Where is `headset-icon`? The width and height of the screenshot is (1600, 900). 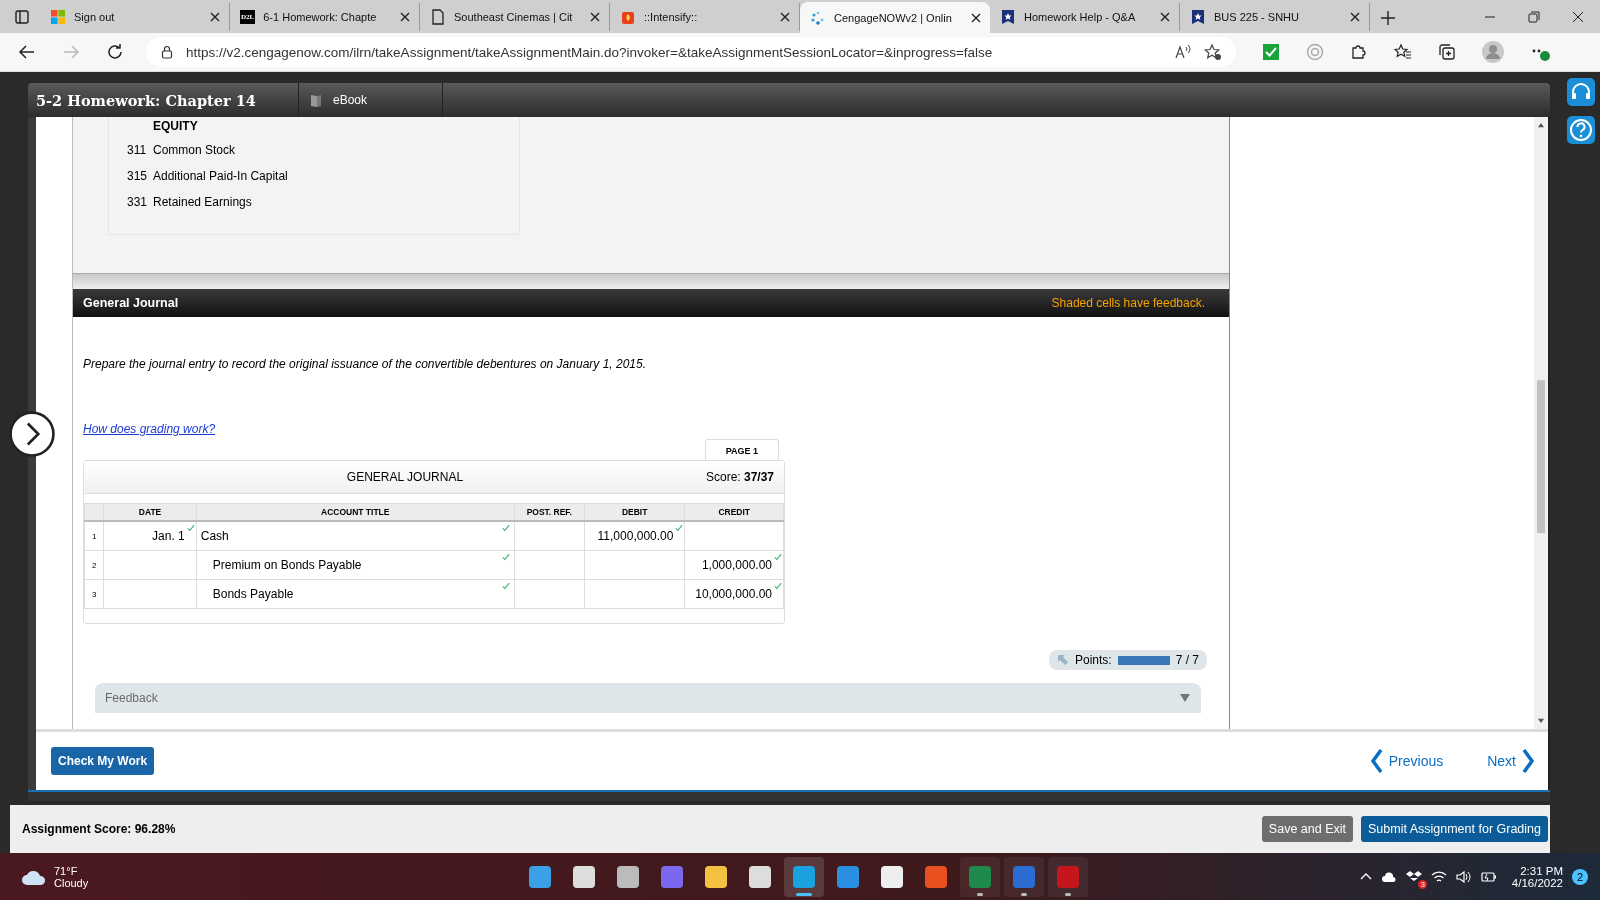 headset-icon is located at coordinates (1581, 92).